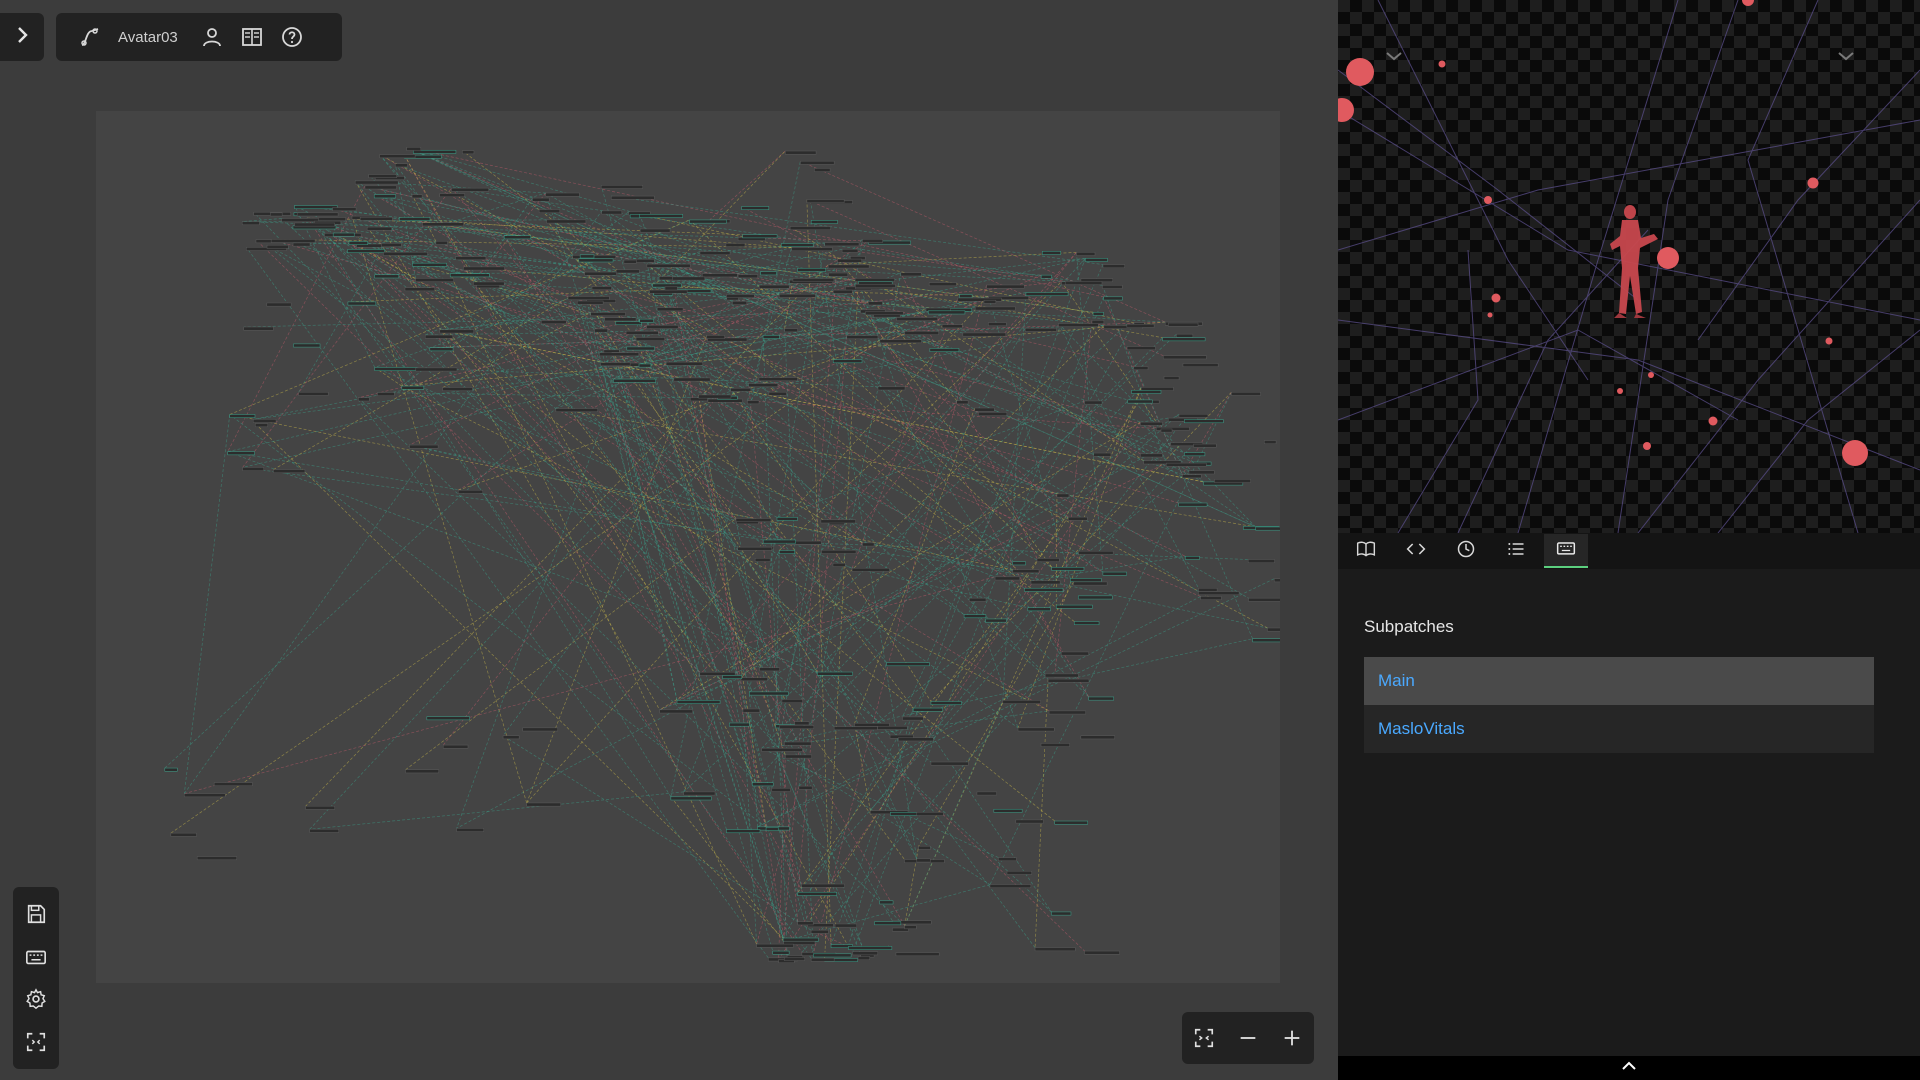 This screenshot has height=1080, width=1920. Describe the element at coordinates (212, 37) in the screenshot. I see `user-icon` at that location.